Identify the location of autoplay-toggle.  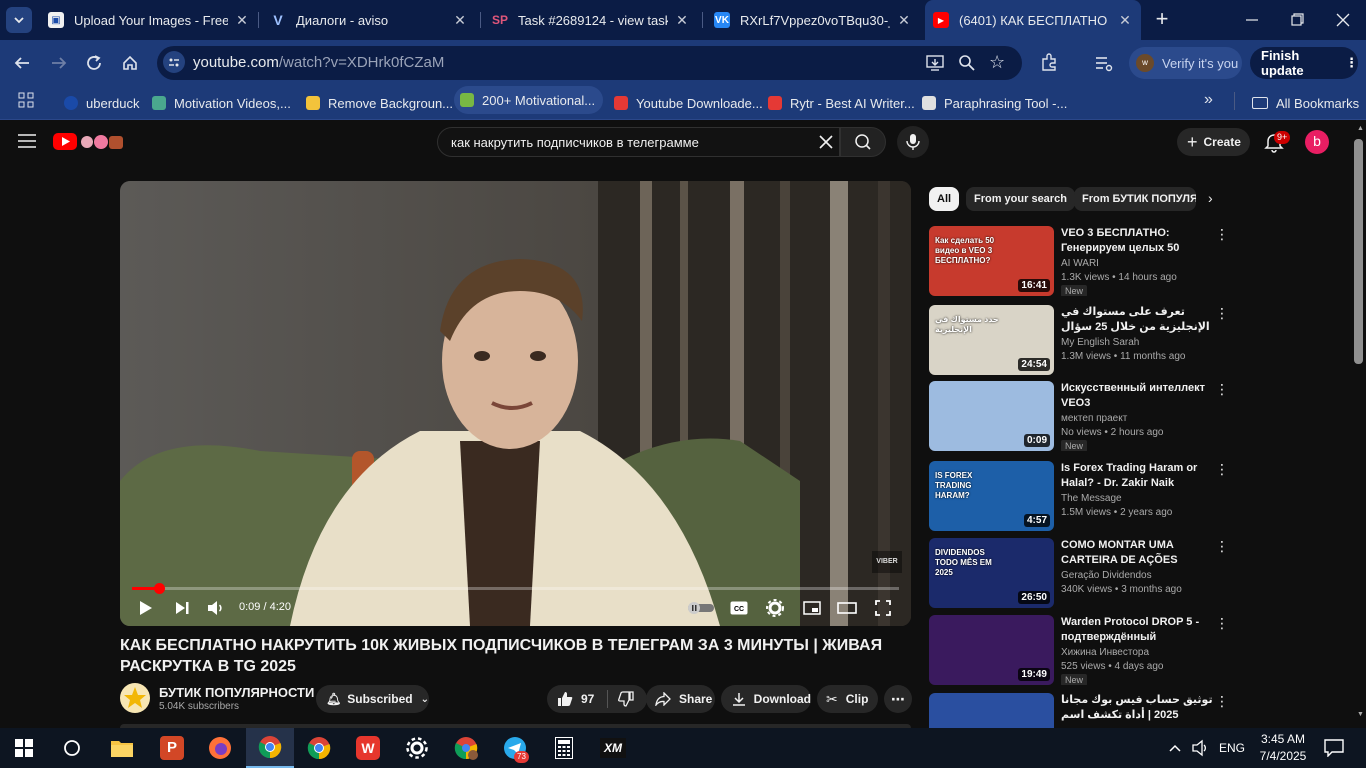
(701, 608).